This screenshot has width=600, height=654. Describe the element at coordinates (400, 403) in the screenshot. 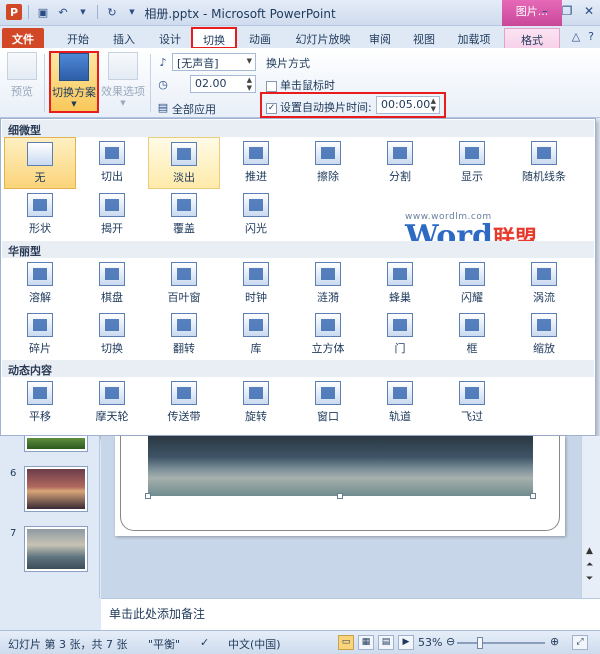

I see `transition-orbit: 轨道` at that location.